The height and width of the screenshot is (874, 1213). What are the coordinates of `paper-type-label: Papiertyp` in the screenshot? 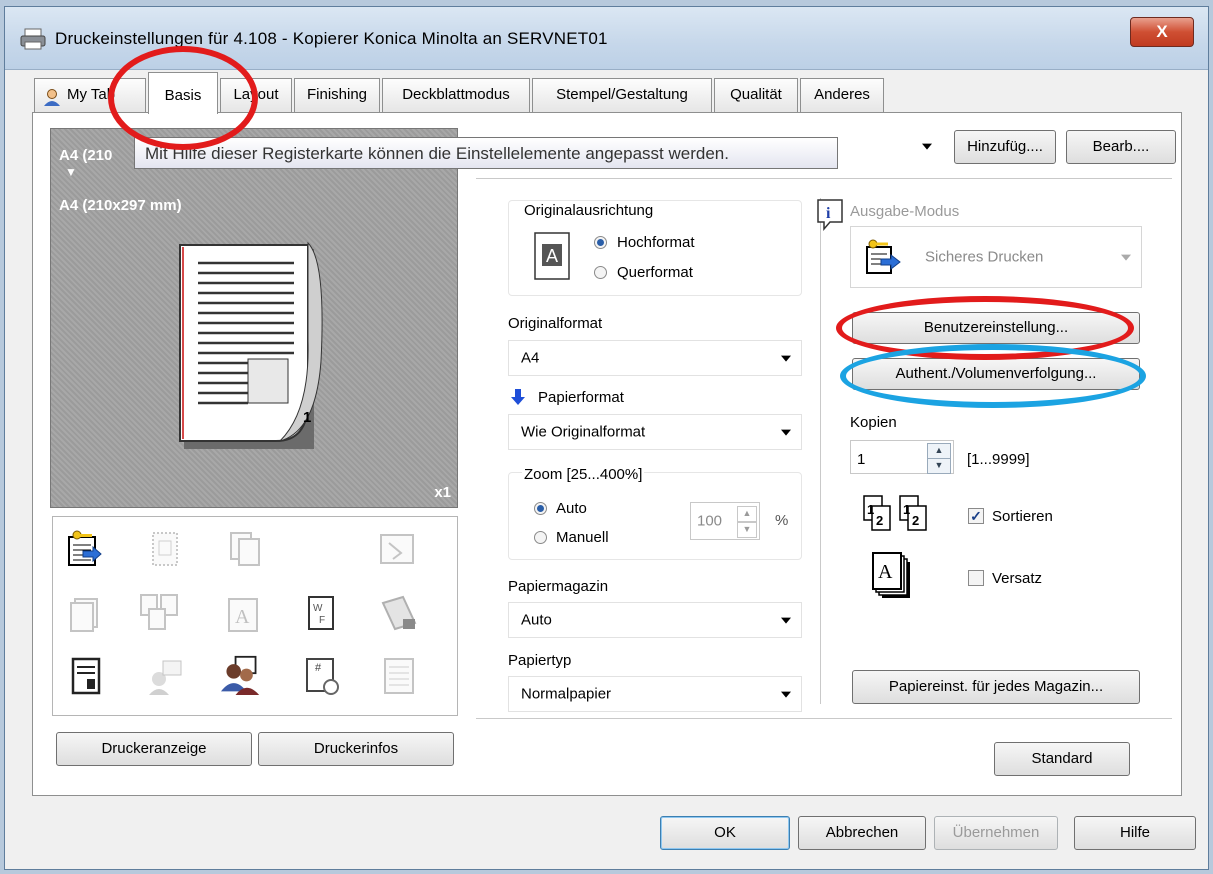 It's located at (540, 660).